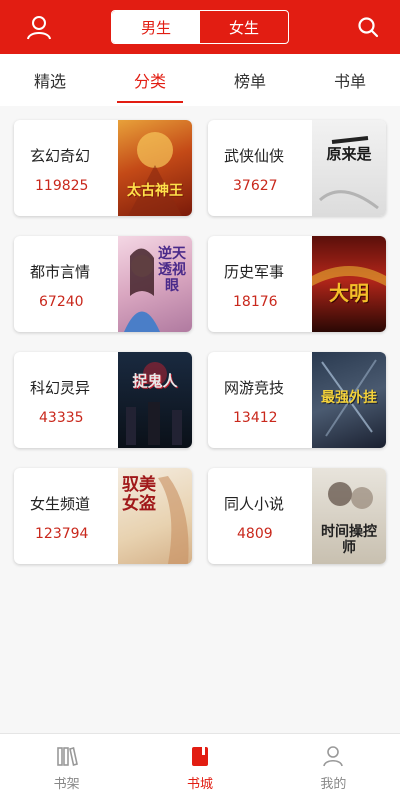  What do you see at coordinates (368, 27) in the screenshot?
I see `search-icon` at bounding box center [368, 27].